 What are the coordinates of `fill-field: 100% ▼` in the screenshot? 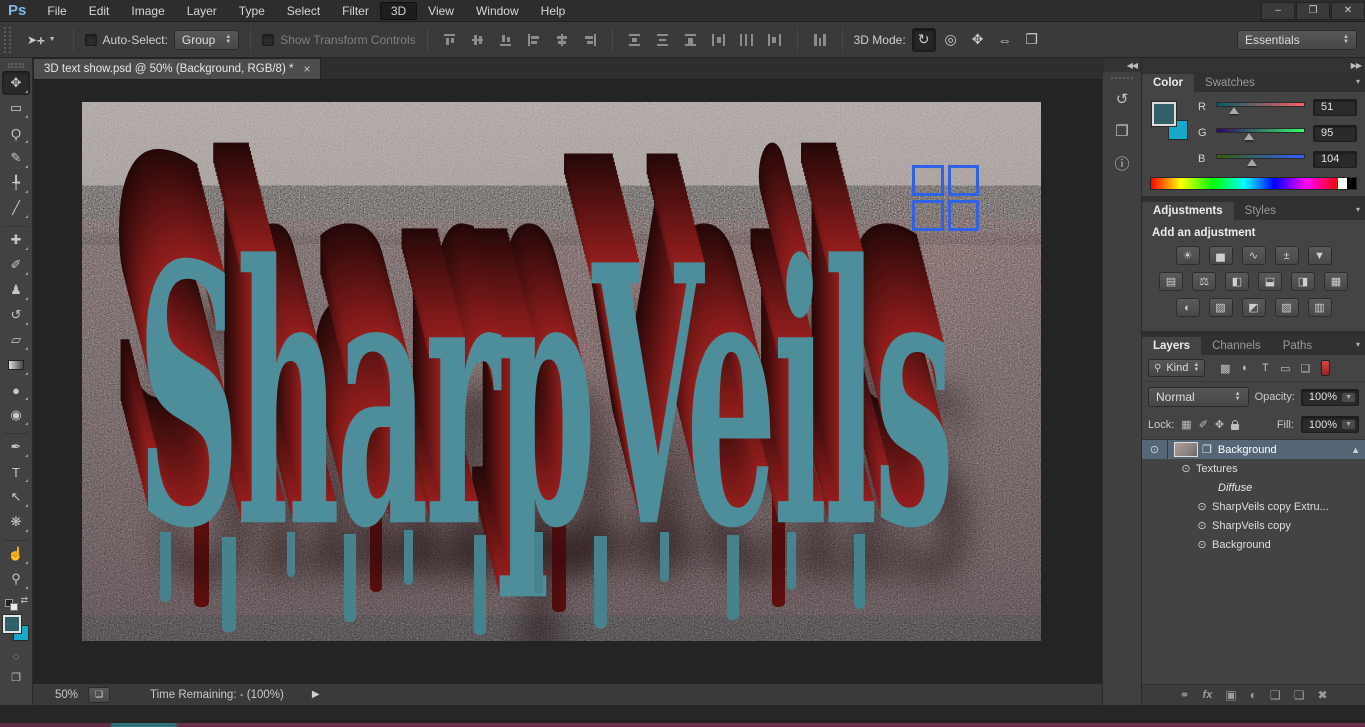 It's located at (1329, 424).